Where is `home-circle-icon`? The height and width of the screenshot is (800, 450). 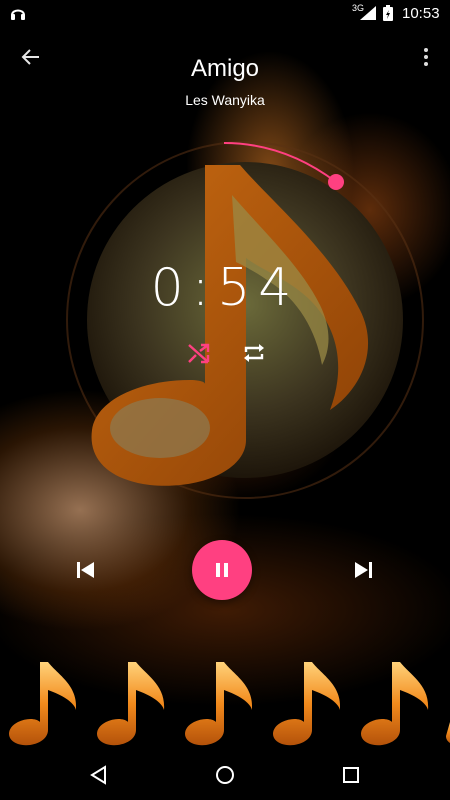 home-circle-icon is located at coordinates (225, 775).